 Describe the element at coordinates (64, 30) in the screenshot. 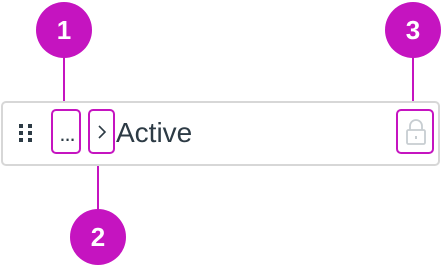

I see `callout-1-badge: 1` at that location.